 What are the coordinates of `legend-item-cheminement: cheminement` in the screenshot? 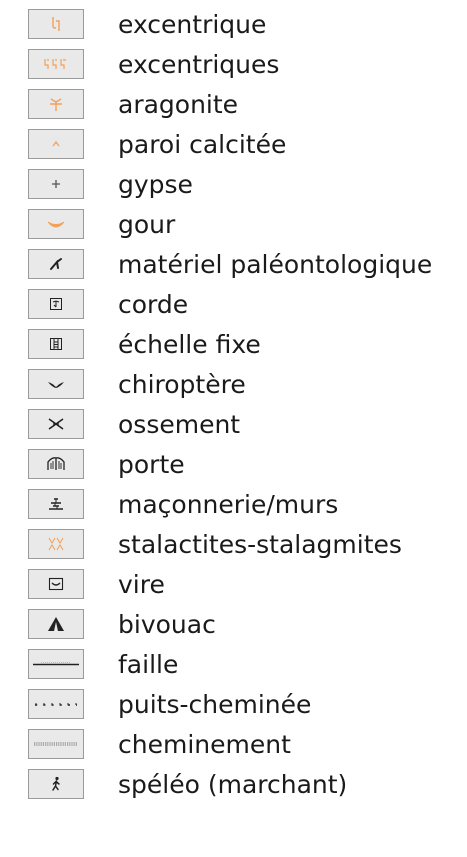 It's located at (233, 745).